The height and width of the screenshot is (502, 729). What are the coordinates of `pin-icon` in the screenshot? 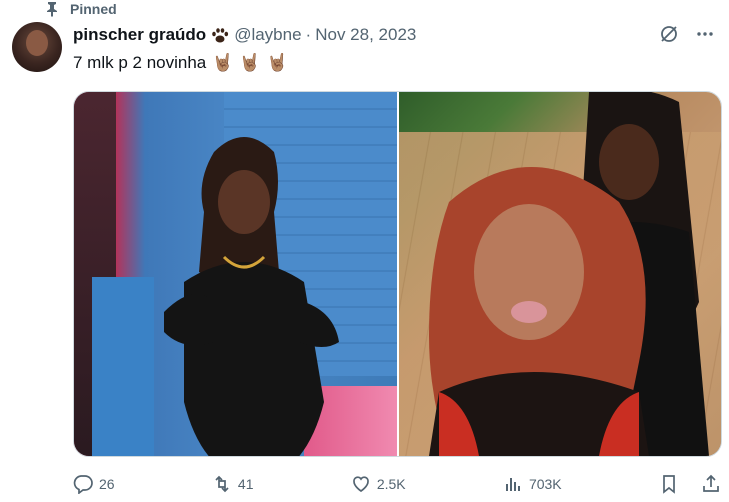 It's located at (52, 9).